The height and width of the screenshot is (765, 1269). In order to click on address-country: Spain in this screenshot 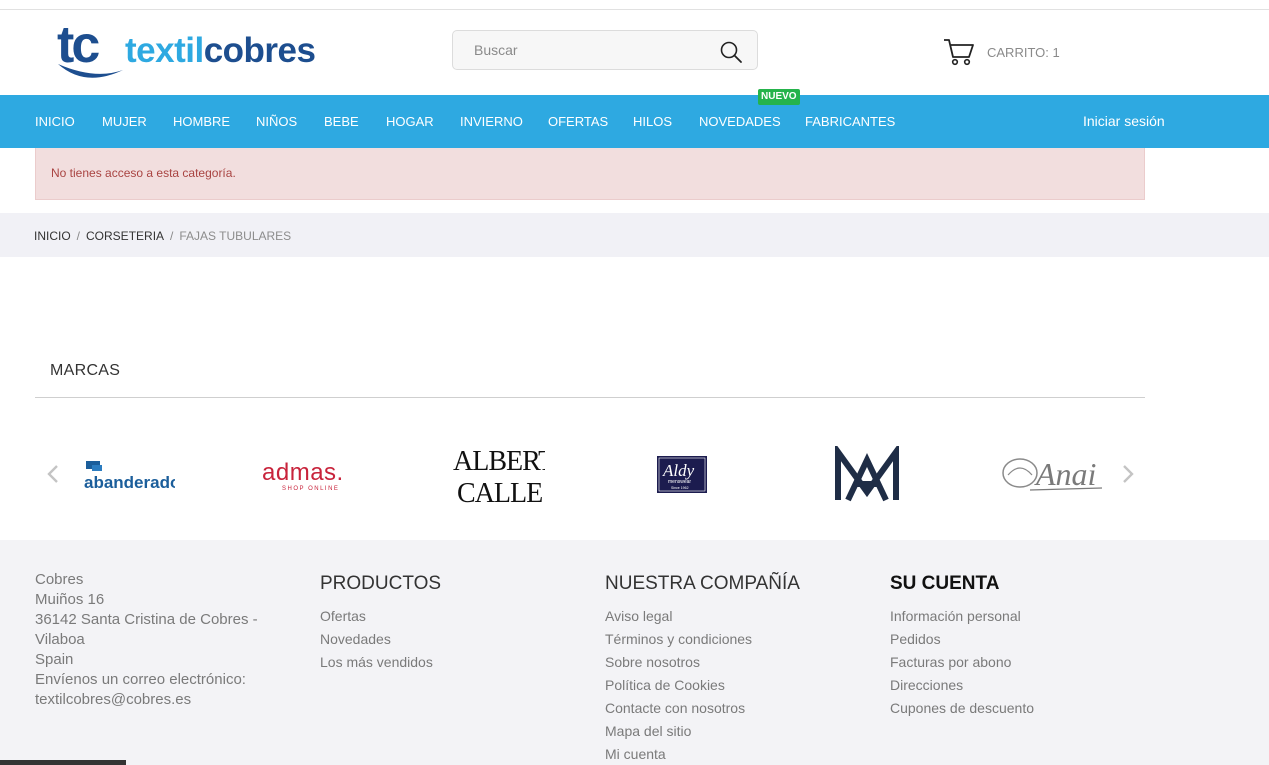, I will do `click(54, 659)`.